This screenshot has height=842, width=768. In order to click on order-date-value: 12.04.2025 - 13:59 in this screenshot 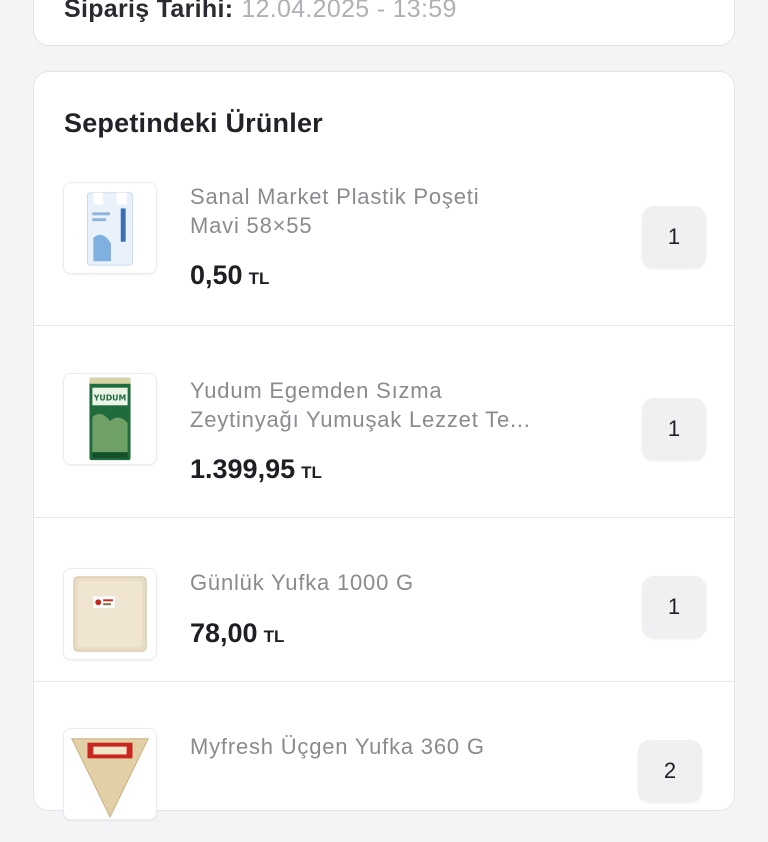, I will do `click(349, 11)`.